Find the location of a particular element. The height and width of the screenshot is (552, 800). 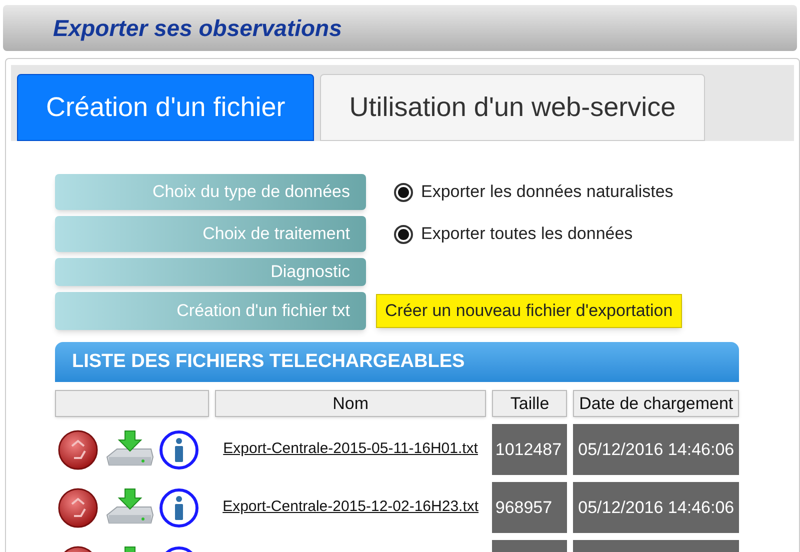

size-cell: 968957 is located at coordinates (530, 507).